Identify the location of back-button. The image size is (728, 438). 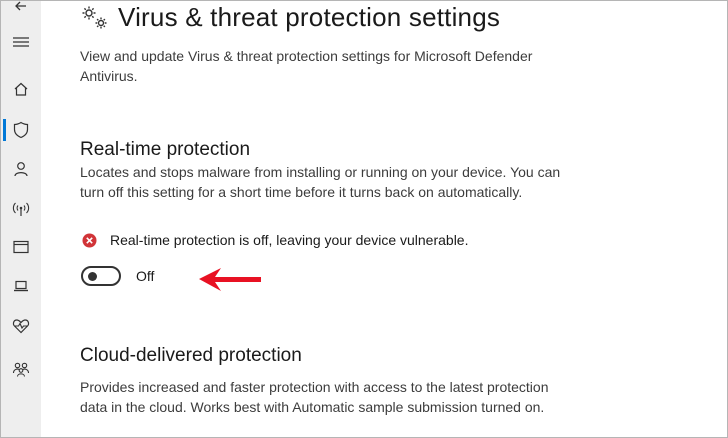
(21, 9).